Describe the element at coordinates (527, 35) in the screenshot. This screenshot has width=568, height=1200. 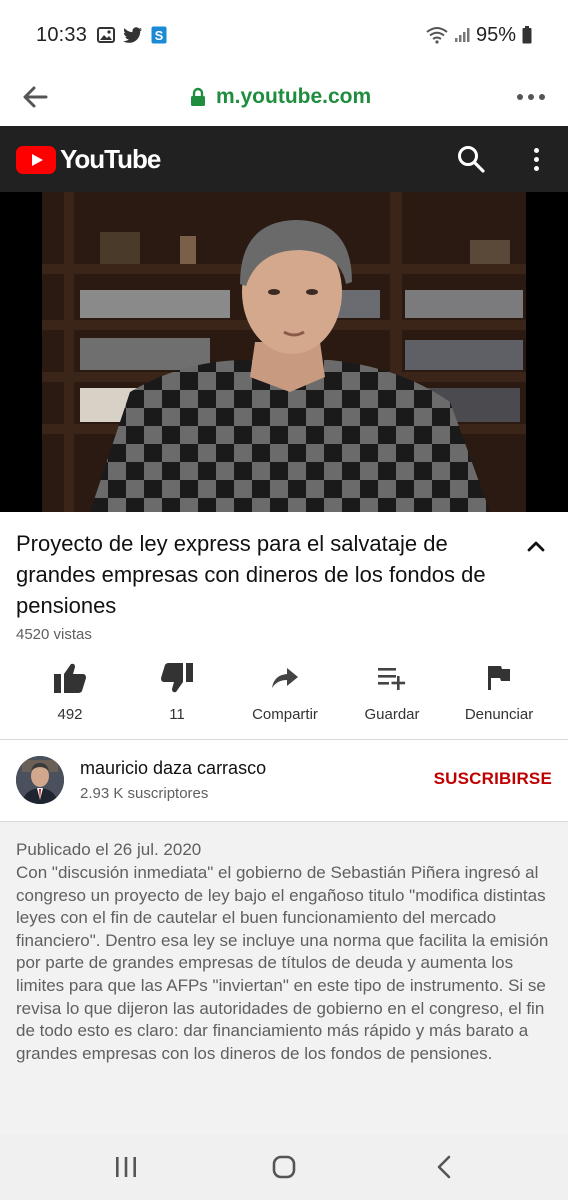
I see `battery-icon` at that location.